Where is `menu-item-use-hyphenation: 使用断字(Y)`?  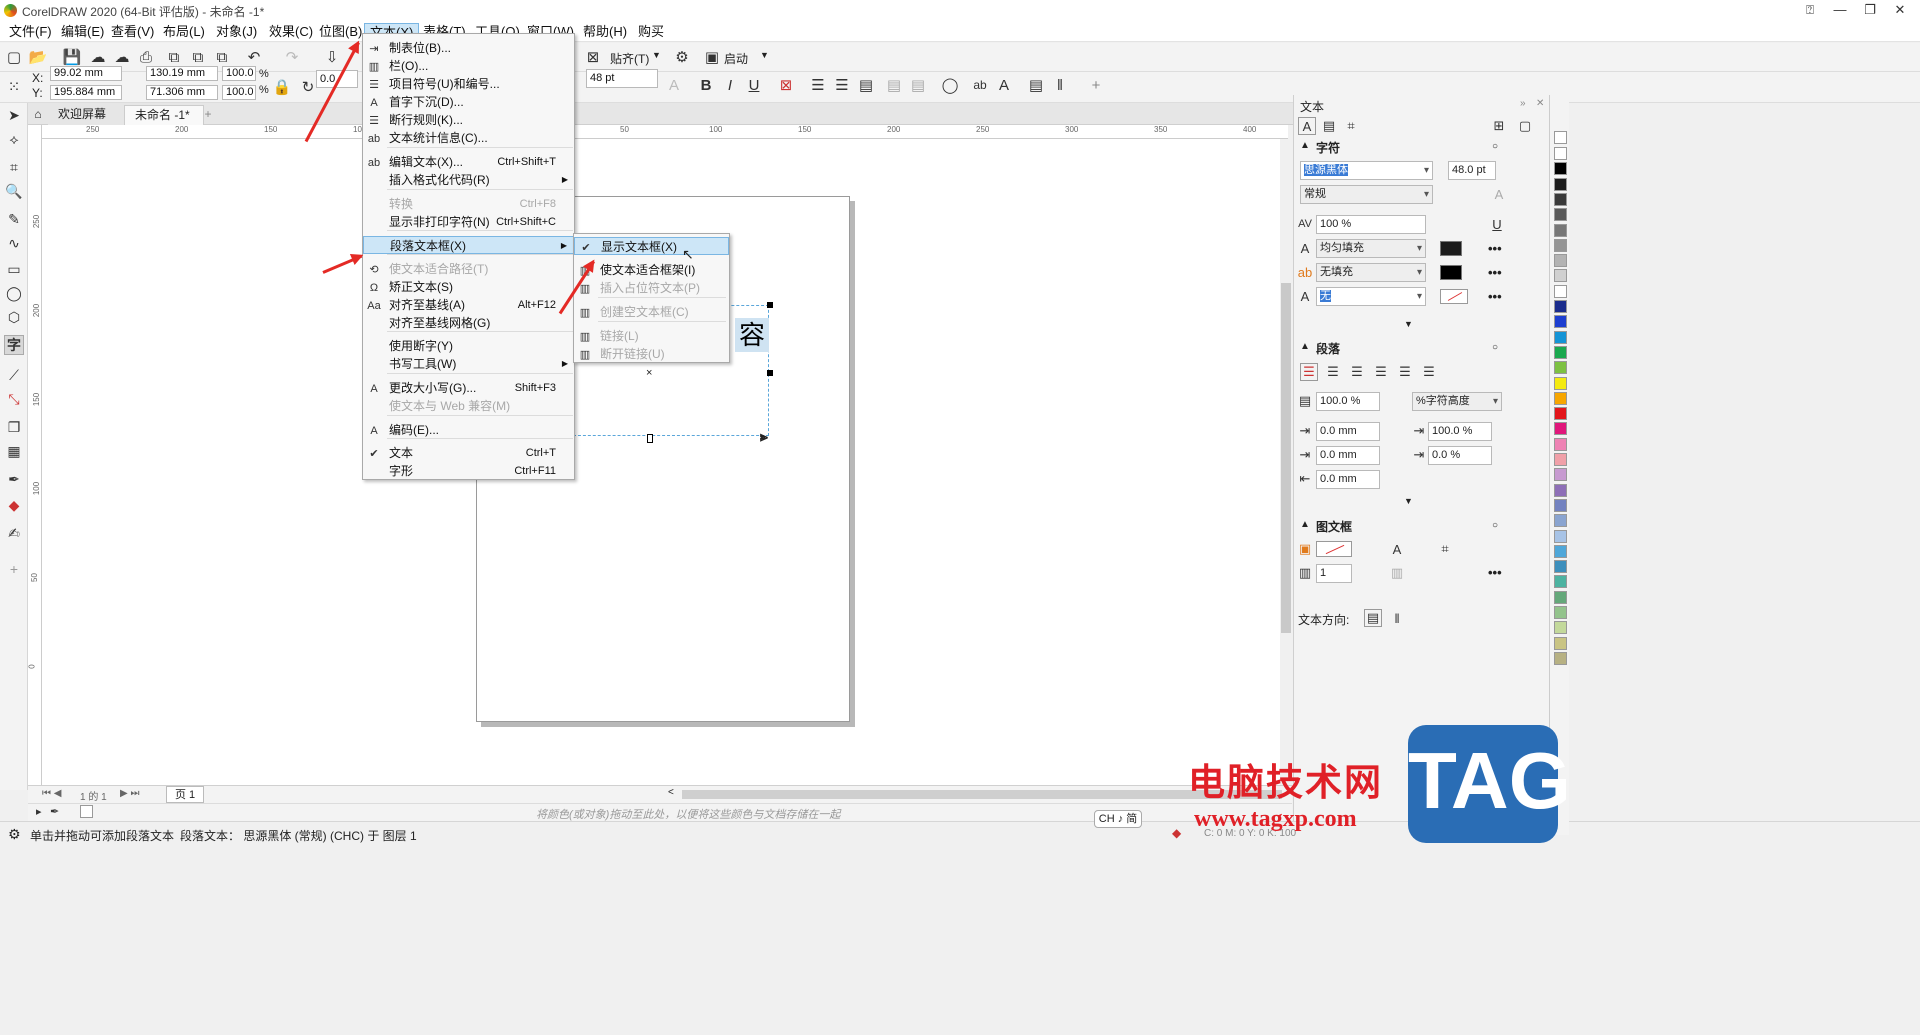
menu-item-use-hyphenation: 使用断字(Y) is located at coordinates (468, 346).